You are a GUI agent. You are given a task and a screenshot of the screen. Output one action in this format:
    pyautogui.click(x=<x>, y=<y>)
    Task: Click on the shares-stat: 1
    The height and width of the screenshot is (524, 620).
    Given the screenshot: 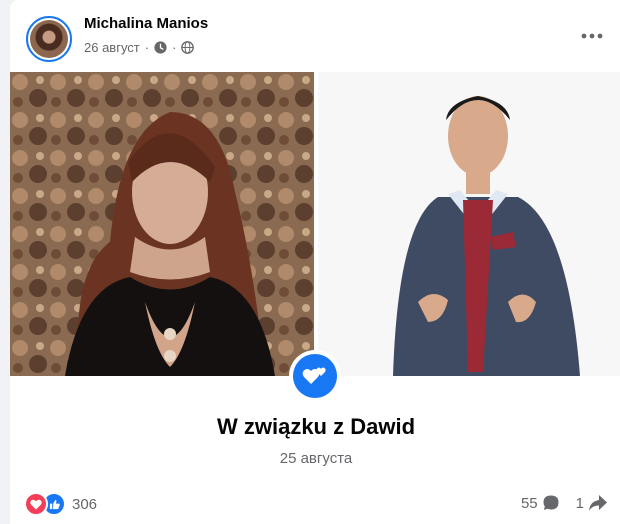 What is the action you would take?
    pyautogui.click(x=592, y=503)
    